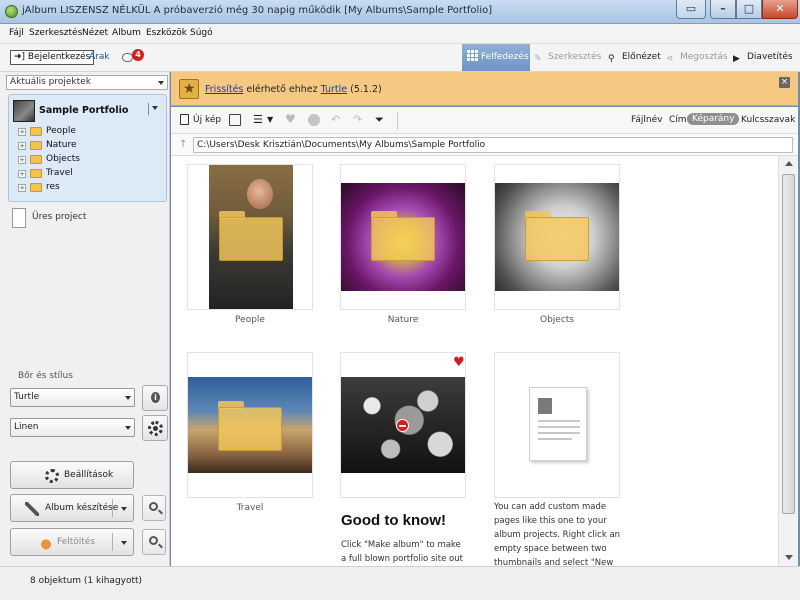  What do you see at coordinates (184, 119) in the screenshot?
I see `new-image-icon` at bounding box center [184, 119].